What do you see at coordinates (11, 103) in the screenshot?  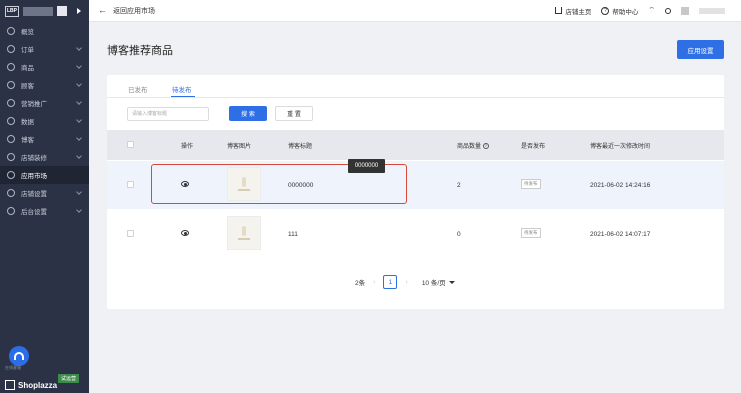 I see `marketing-icon` at bounding box center [11, 103].